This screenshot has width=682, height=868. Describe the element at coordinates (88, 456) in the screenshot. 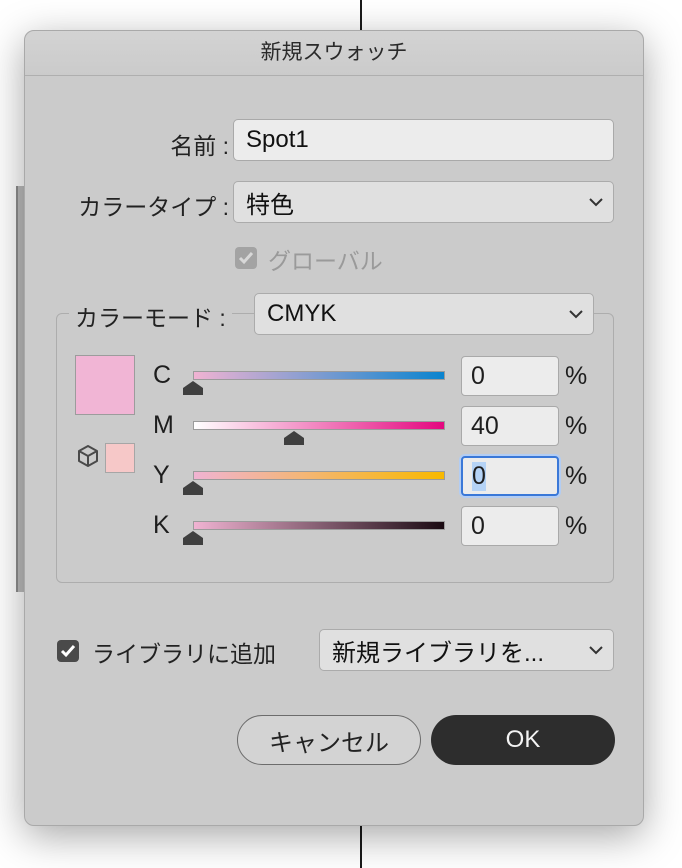

I see `cube-icon` at that location.